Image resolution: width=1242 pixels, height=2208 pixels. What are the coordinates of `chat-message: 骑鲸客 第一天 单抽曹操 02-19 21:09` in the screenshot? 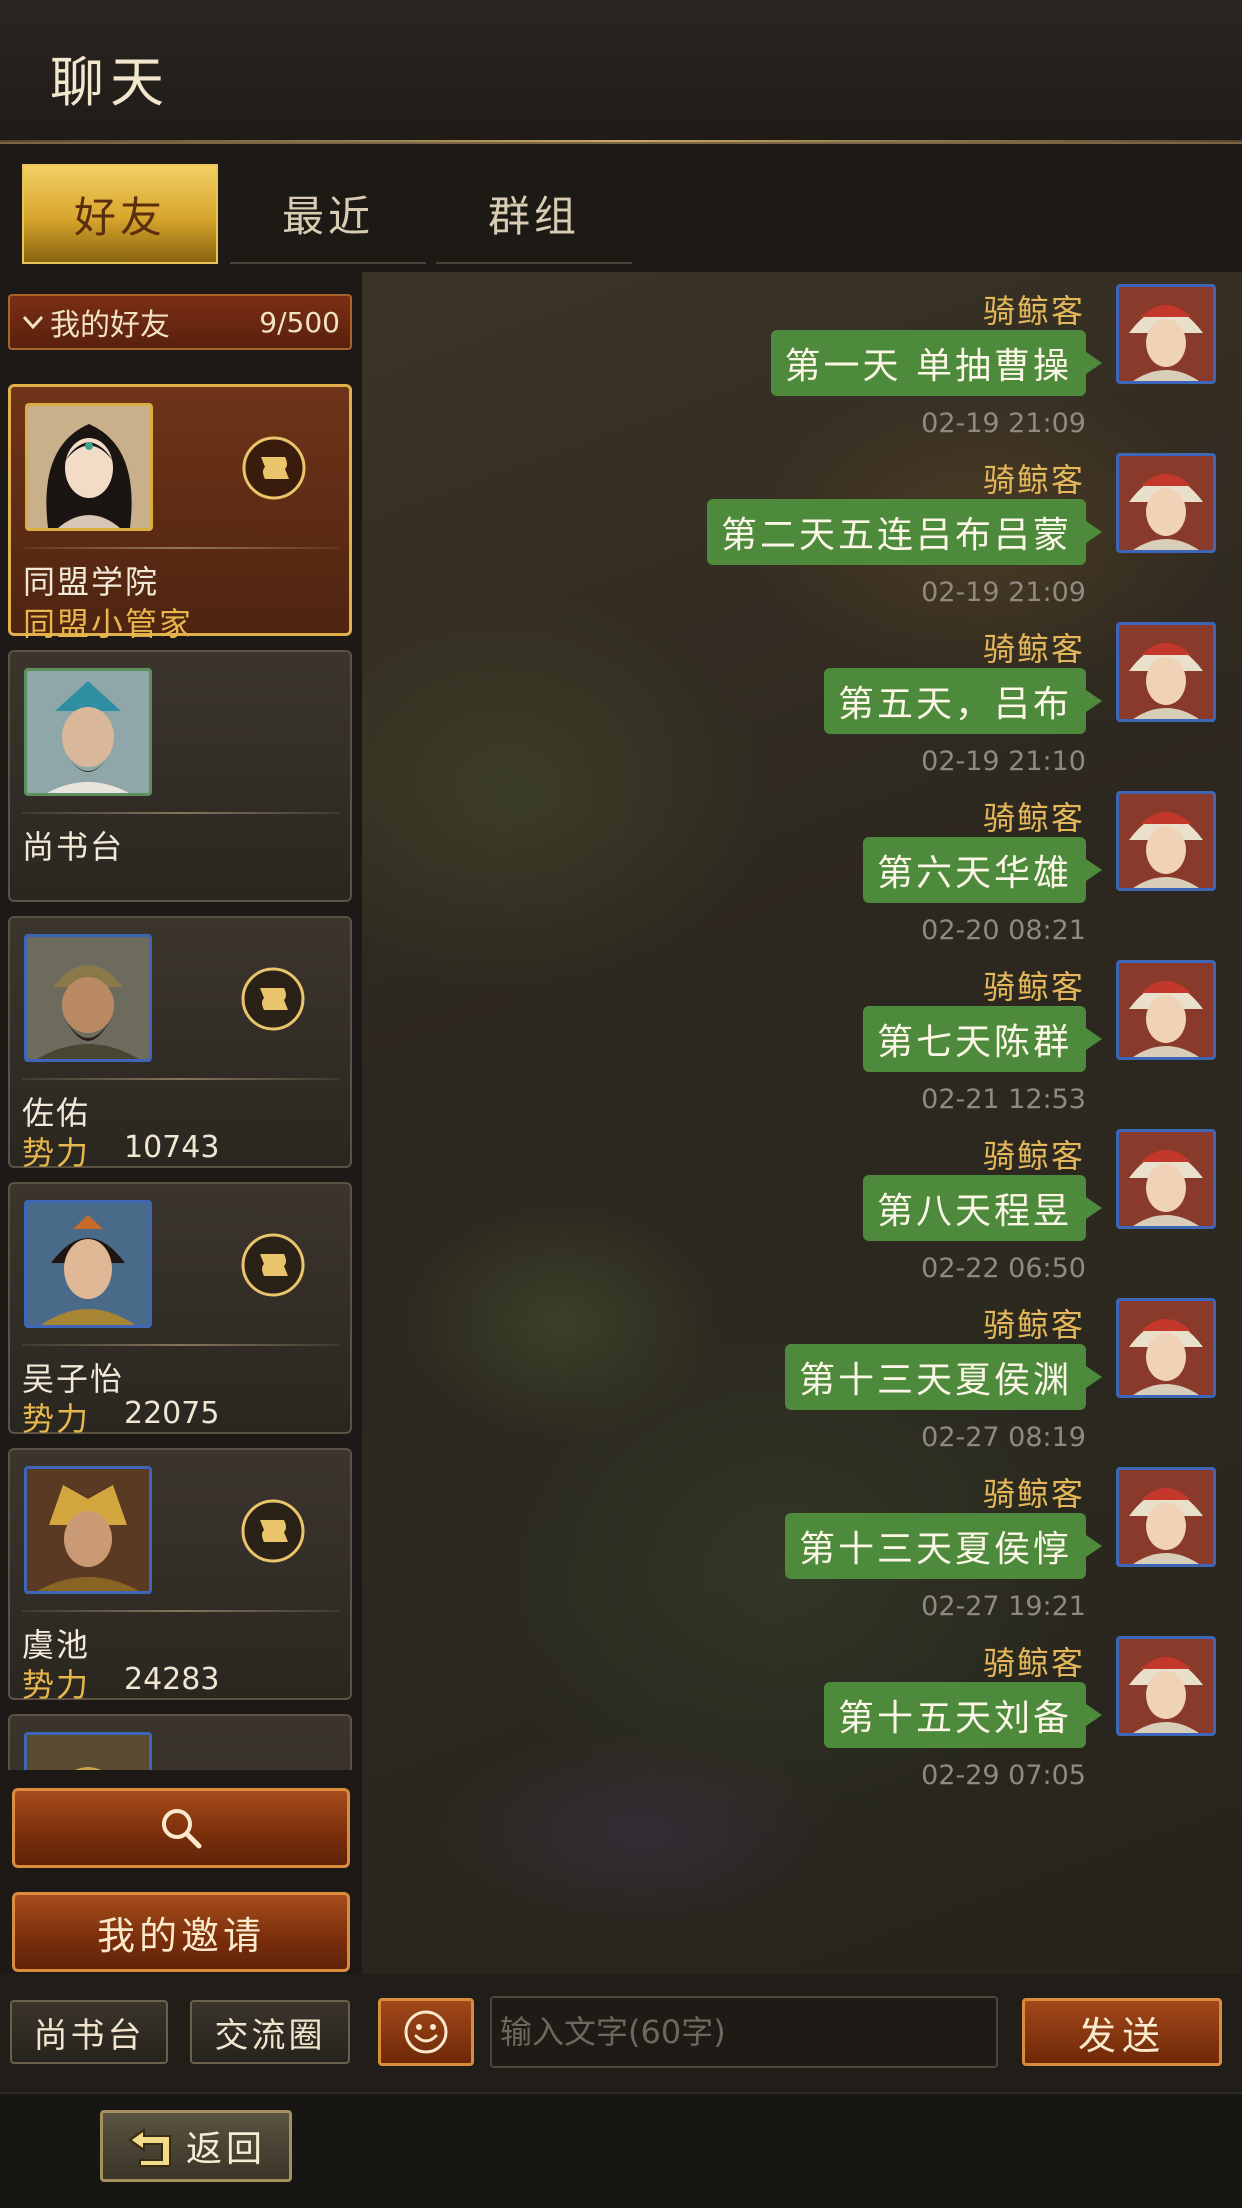 It's located at (802, 357).